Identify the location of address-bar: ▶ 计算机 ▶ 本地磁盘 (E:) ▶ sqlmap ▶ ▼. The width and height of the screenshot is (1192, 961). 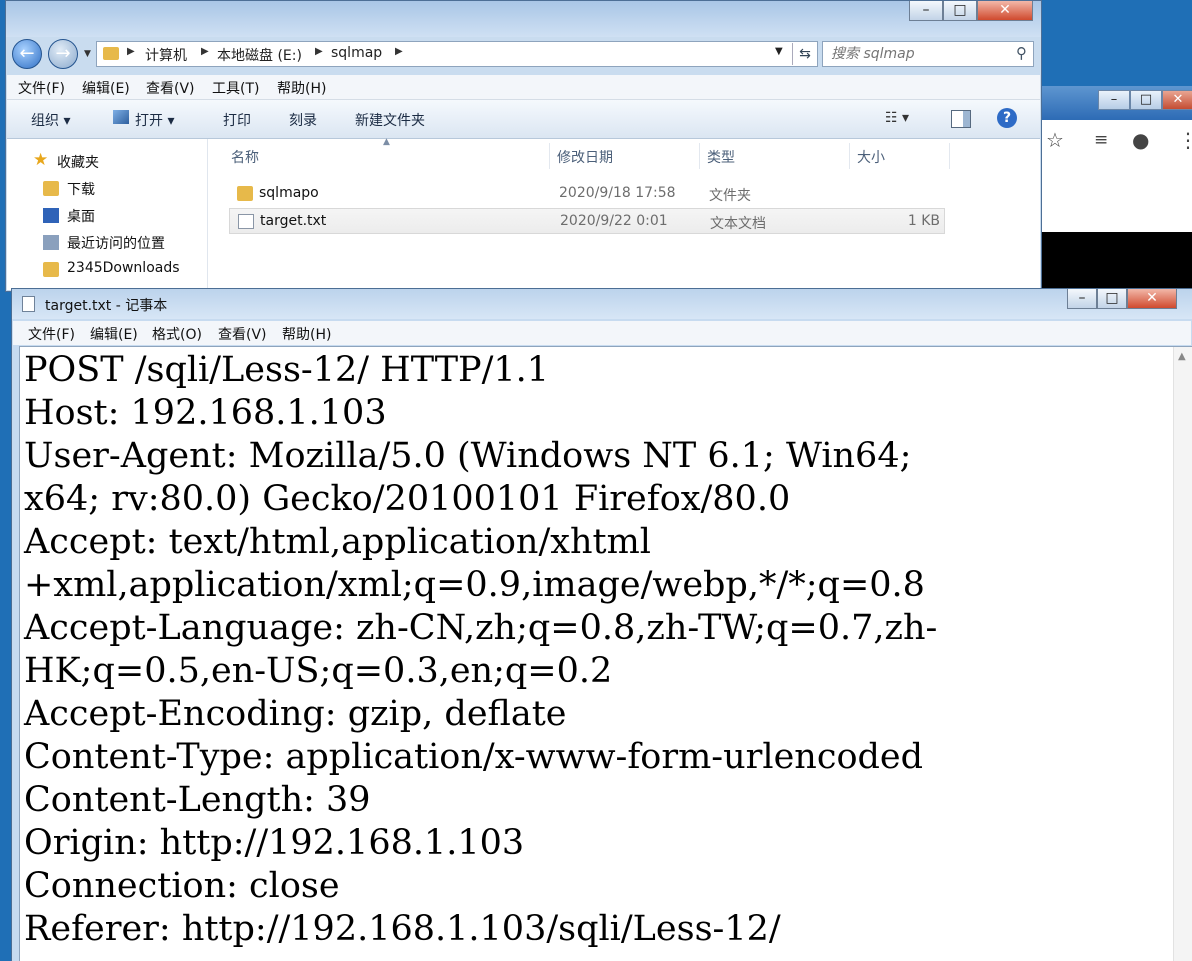
(457, 54).